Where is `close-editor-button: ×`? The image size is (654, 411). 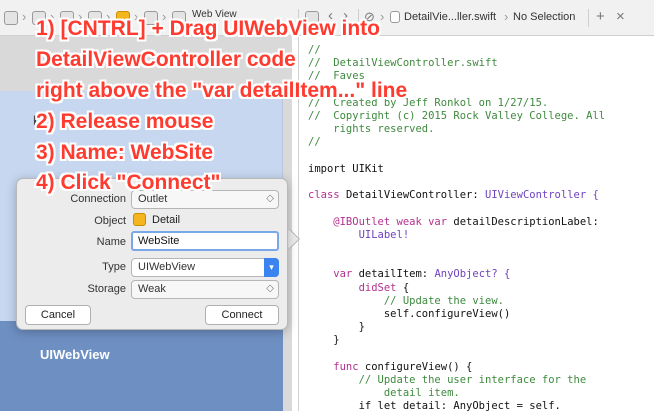 close-editor-button: × is located at coordinates (620, 16).